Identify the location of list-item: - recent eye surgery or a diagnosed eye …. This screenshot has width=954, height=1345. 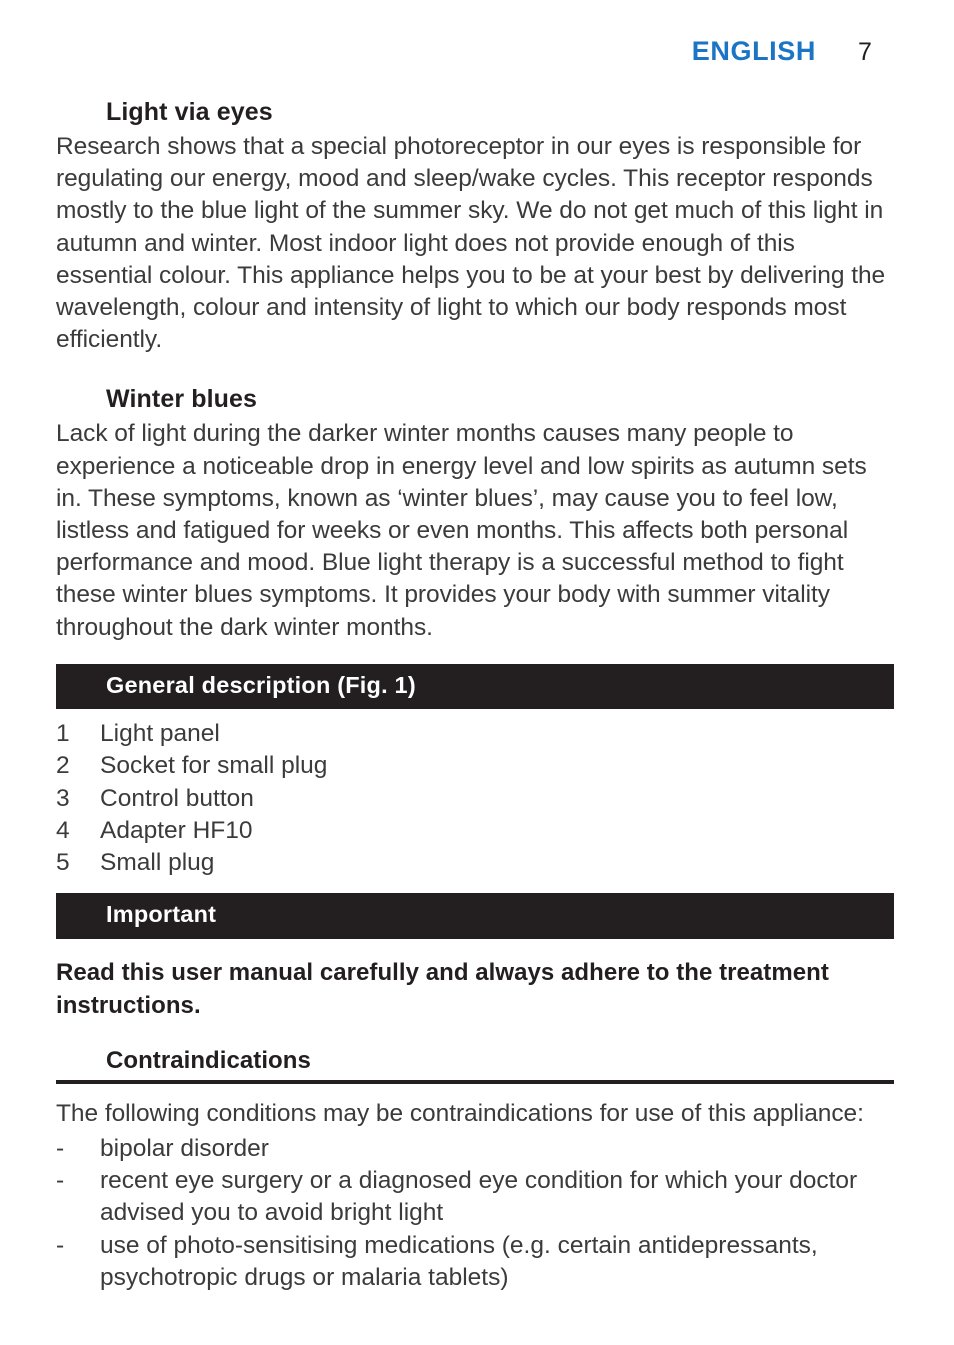
(475, 1197).